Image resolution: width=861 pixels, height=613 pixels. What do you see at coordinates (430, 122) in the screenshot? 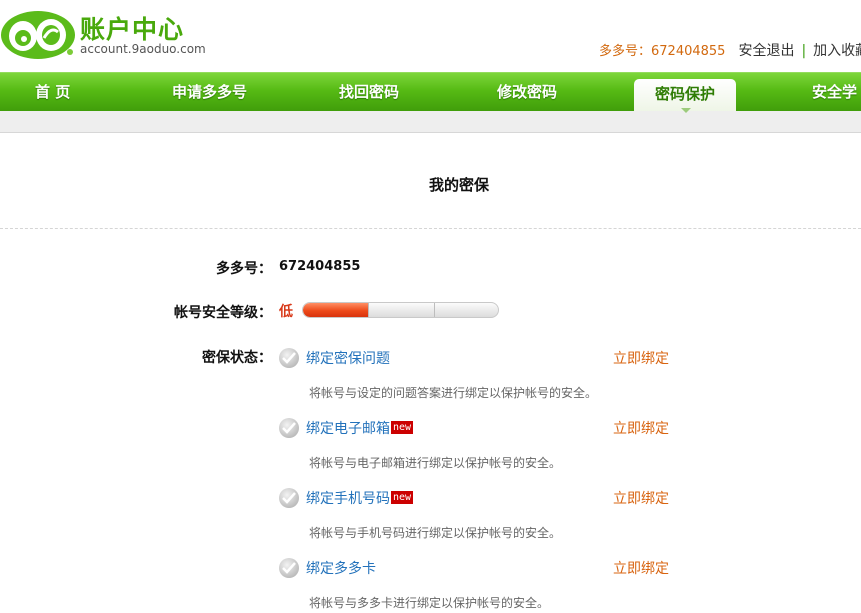
I see `sub-bar` at bounding box center [430, 122].